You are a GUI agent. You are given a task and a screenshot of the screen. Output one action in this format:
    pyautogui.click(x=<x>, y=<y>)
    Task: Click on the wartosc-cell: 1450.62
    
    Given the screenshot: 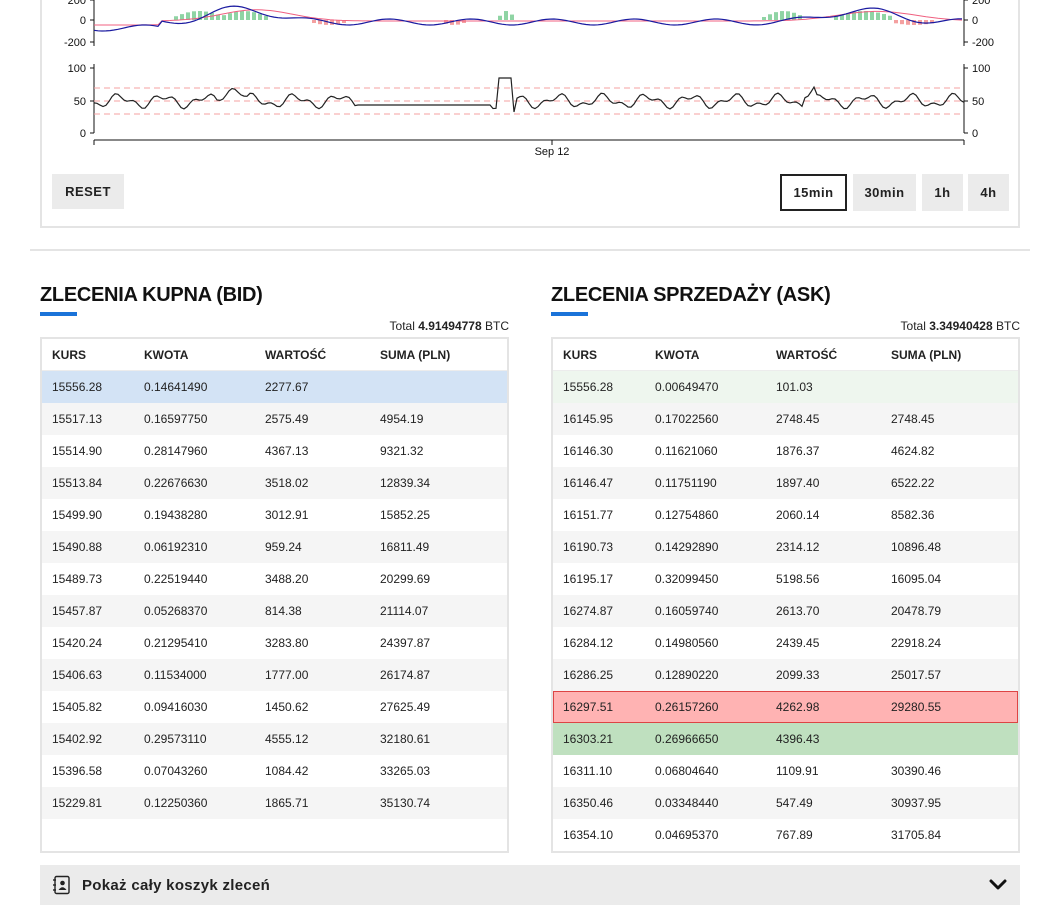 What is the action you would take?
    pyautogui.click(x=287, y=707)
    